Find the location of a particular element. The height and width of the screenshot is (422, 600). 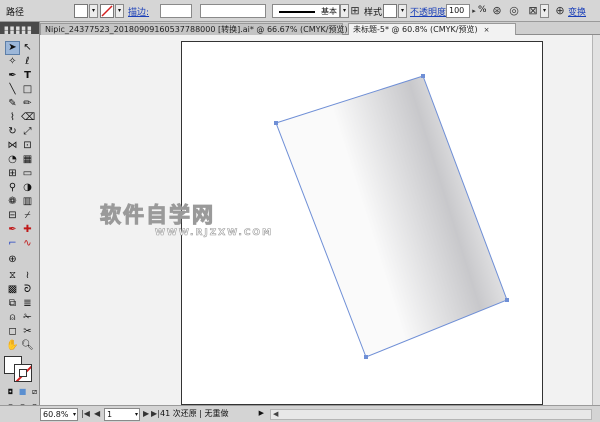

target-tool-icon: ⊕ is located at coordinates (12, 260).